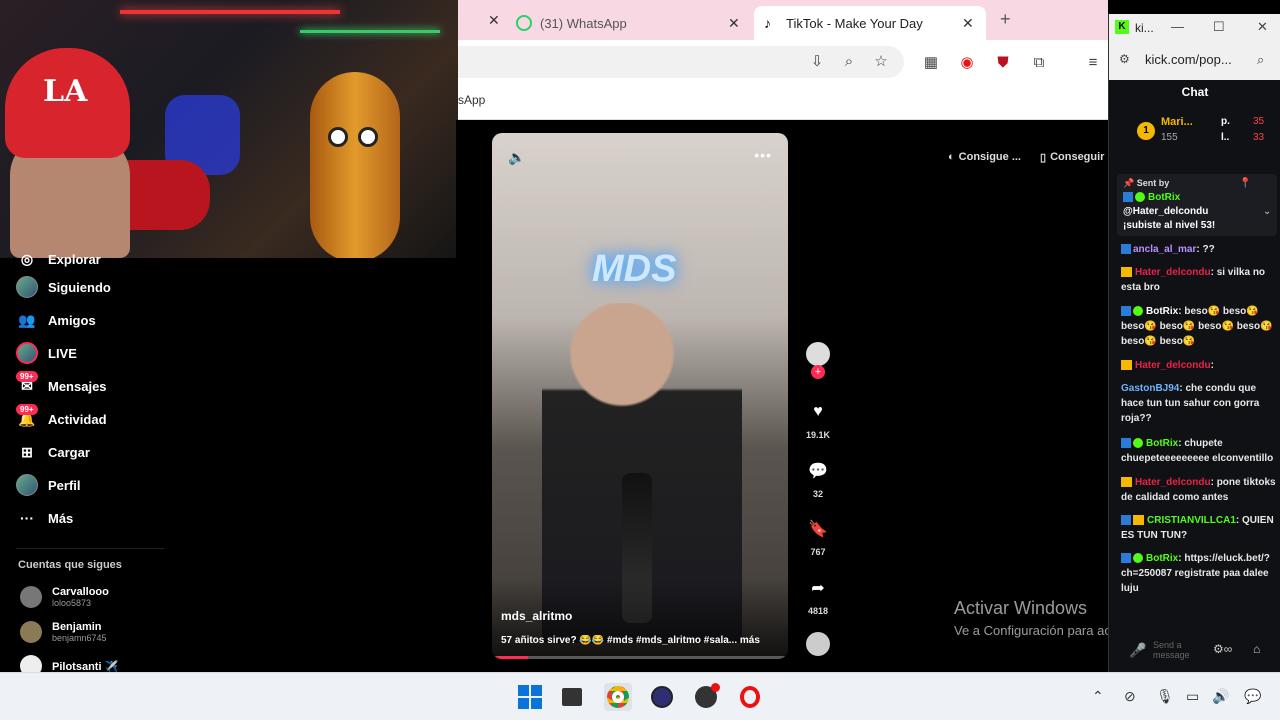 The width and height of the screenshot is (1280, 720). What do you see at coordinates (706, 697) in the screenshot?
I see `app-notification-icon` at bounding box center [706, 697].